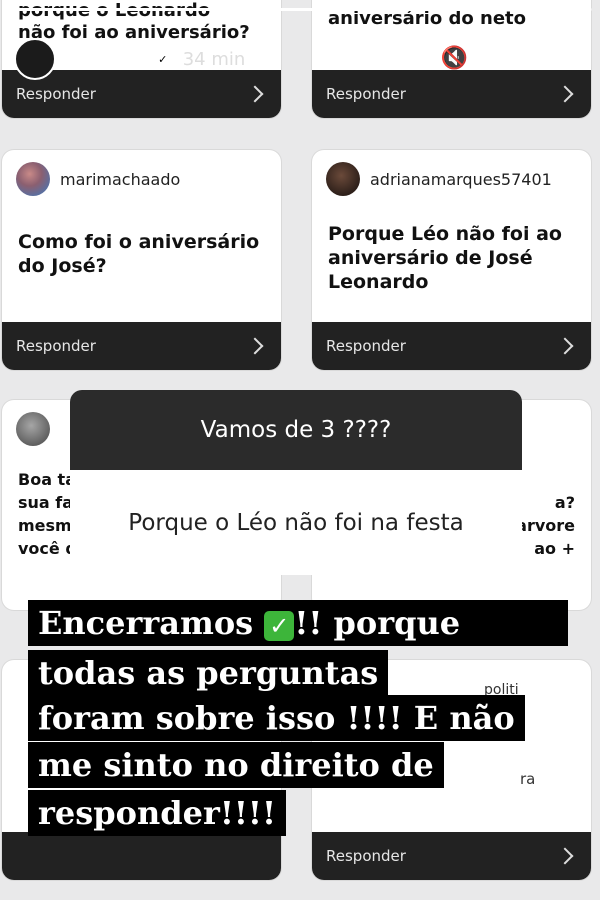  I want to click on mute-icon: 🔇, so click(454, 58).